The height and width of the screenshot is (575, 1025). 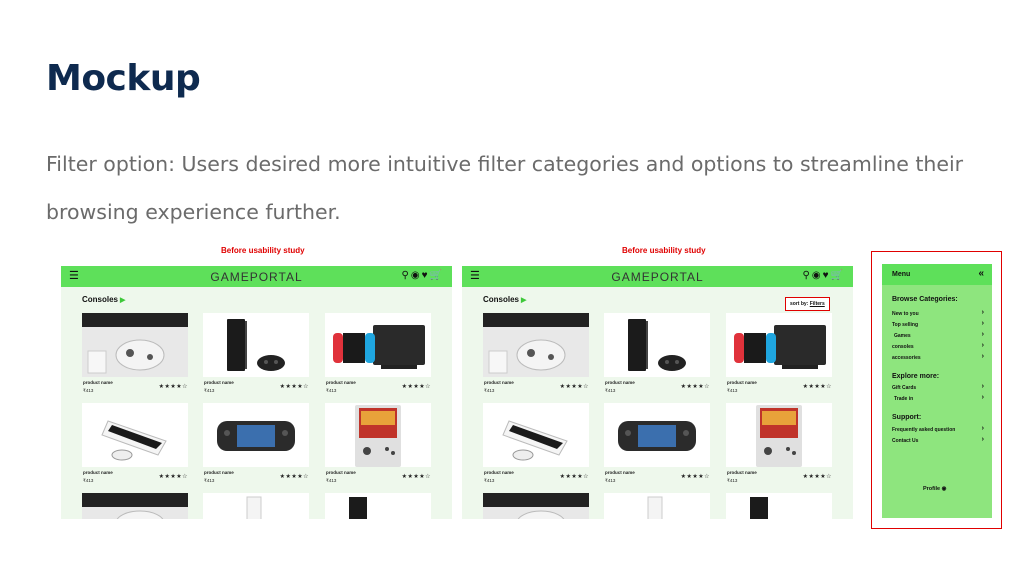 What do you see at coordinates (938, 387) in the screenshot?
I see `menu-item-gift-cards: Gift Cards ›` at bounding box center [938, 387].